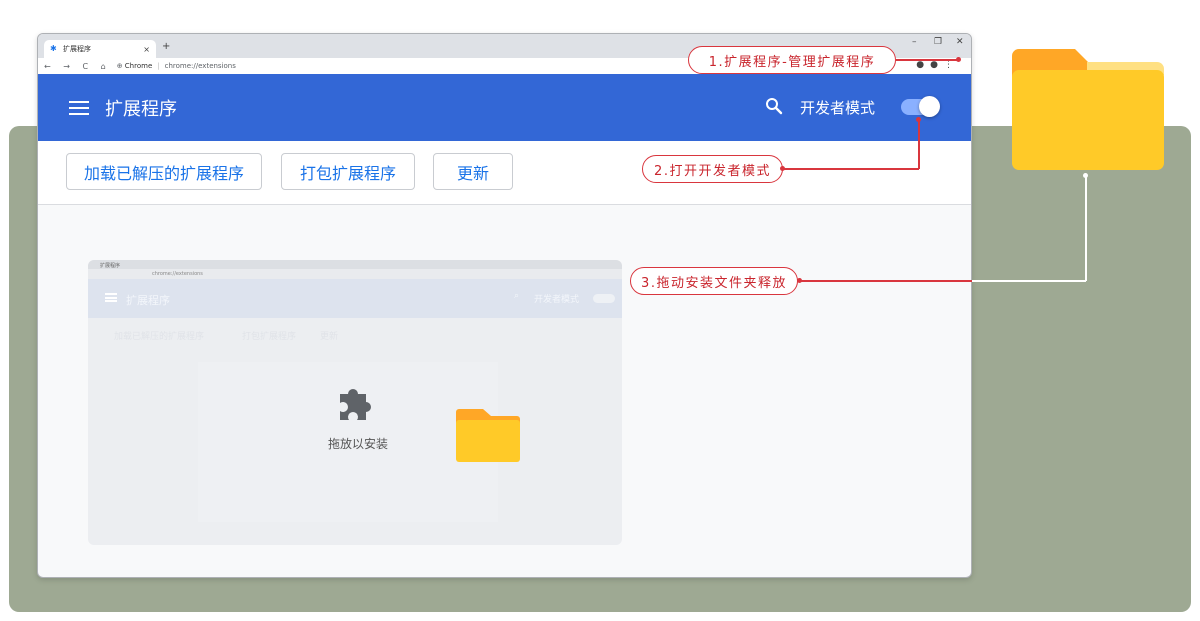 This screenshot has width=1200, height=621. I want to click on drop-to-install-label: 拖放以安装, so click(358, 444).